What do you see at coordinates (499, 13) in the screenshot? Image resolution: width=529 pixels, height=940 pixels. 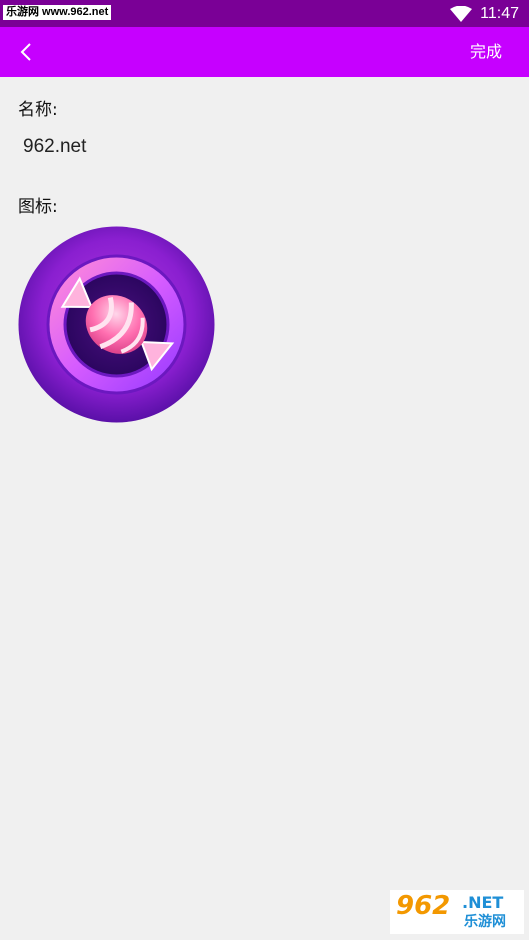 I see `status-time: 11:47` at bounding box center [499, 13].